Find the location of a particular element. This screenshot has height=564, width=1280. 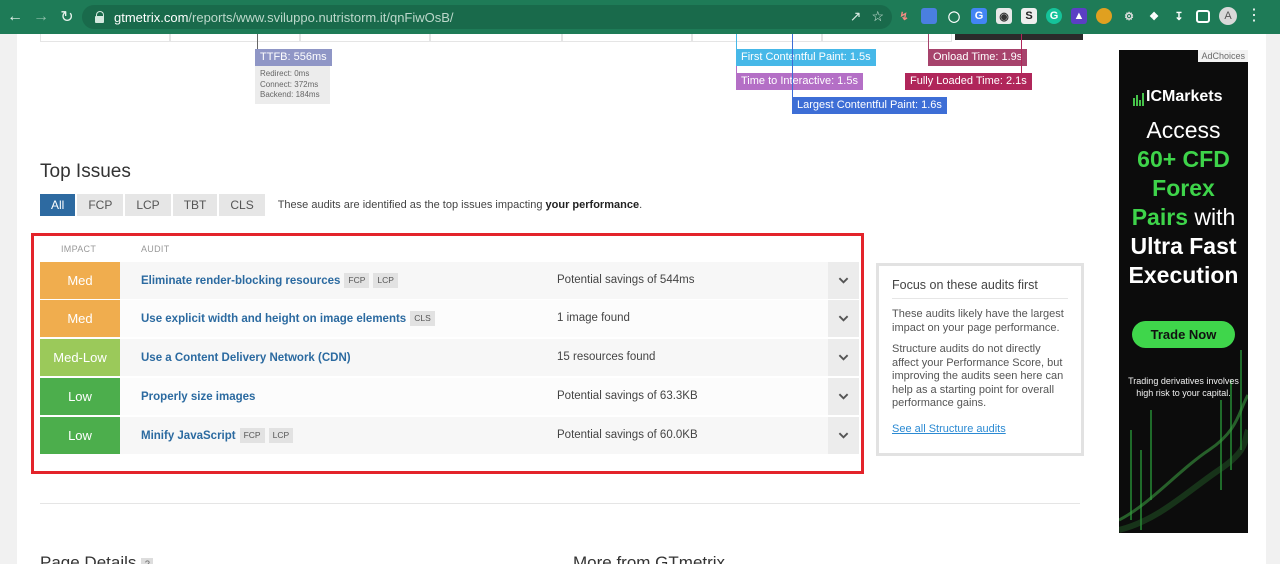

profile-avatar: A is located at coordinates (1228, 16).